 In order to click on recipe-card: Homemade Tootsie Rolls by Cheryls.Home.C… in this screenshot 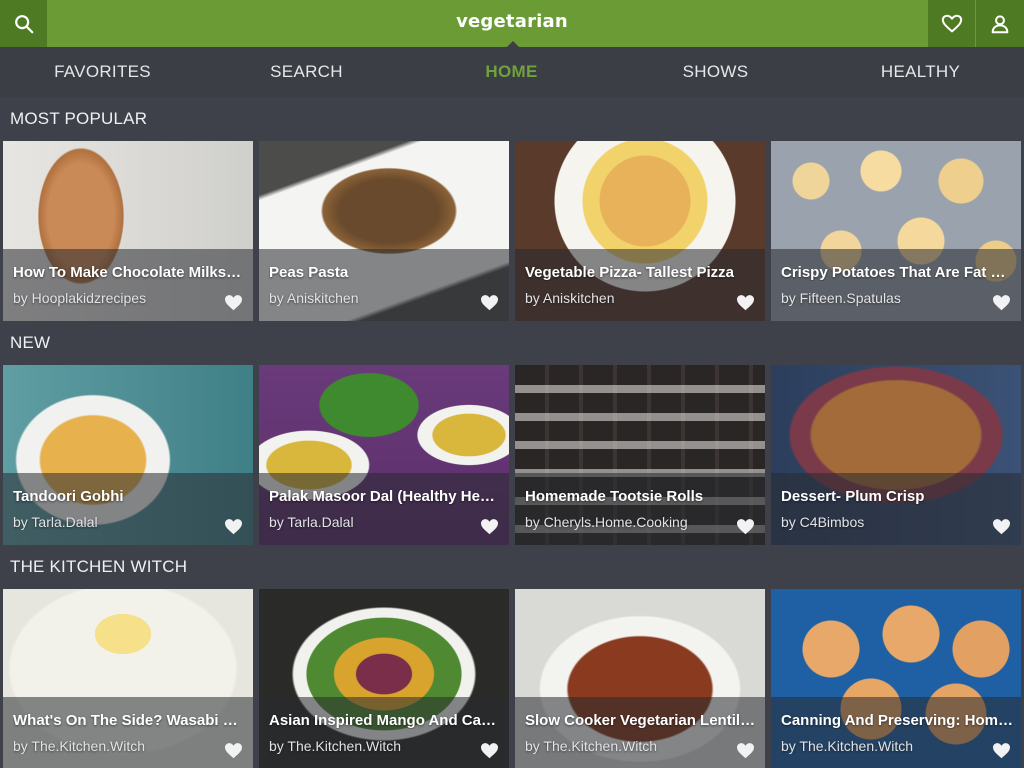, I will do `click(640, 455)`.